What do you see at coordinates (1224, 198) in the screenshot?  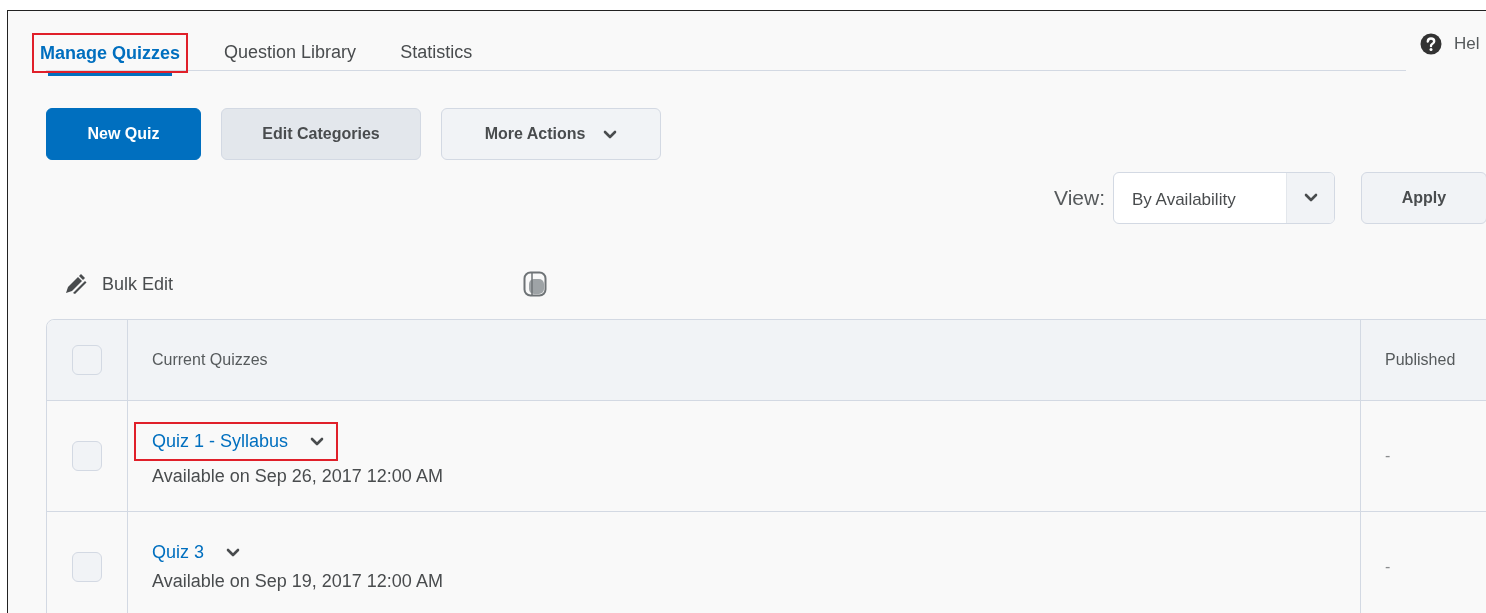 I see `view-select: By Availability` at bounding box center [1224, 198].